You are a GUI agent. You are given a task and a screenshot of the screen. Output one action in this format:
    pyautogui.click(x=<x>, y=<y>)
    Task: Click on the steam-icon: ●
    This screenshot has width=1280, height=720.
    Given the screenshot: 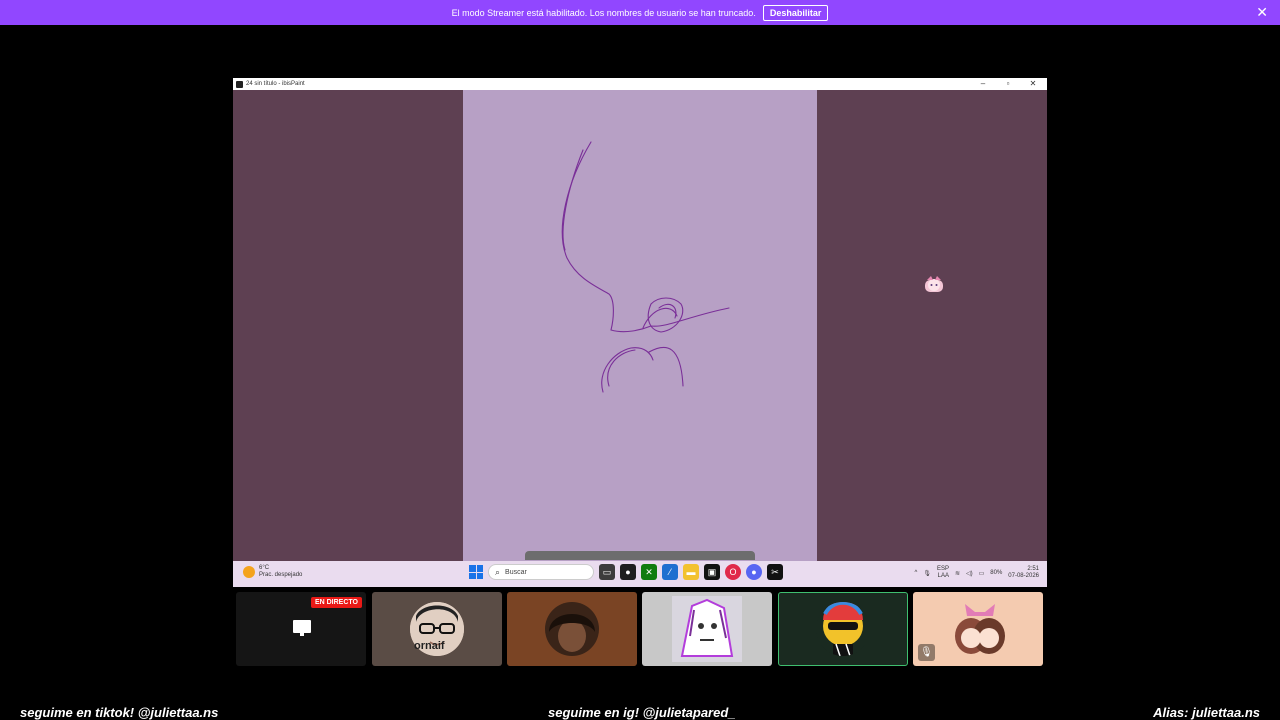 What is the action you would take?
    pyautogui.click(x=628, y=572)
    